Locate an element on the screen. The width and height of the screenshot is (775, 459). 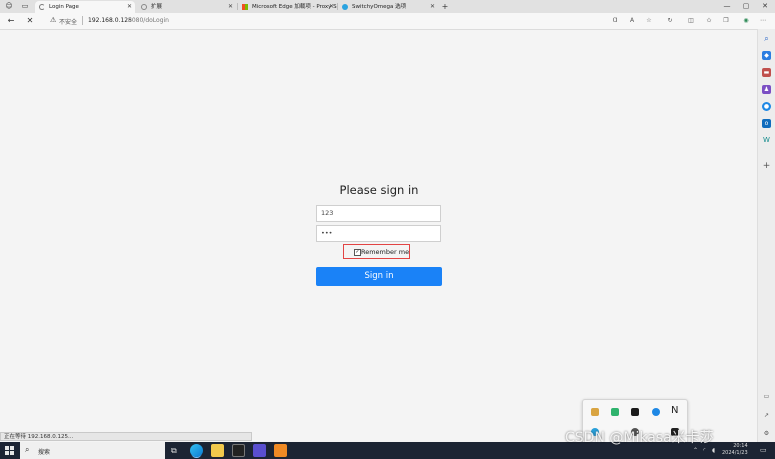
people-icon: ♟ is located at coordinates (766, 89).